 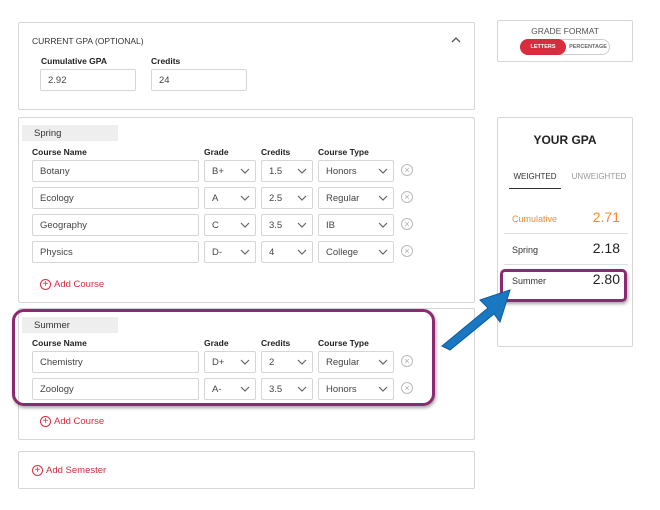 What do you see at coordinates (535, 180) in the screenshot?
I see `tab-weighted: WEIGHTED` at bounding box center [535, 180].